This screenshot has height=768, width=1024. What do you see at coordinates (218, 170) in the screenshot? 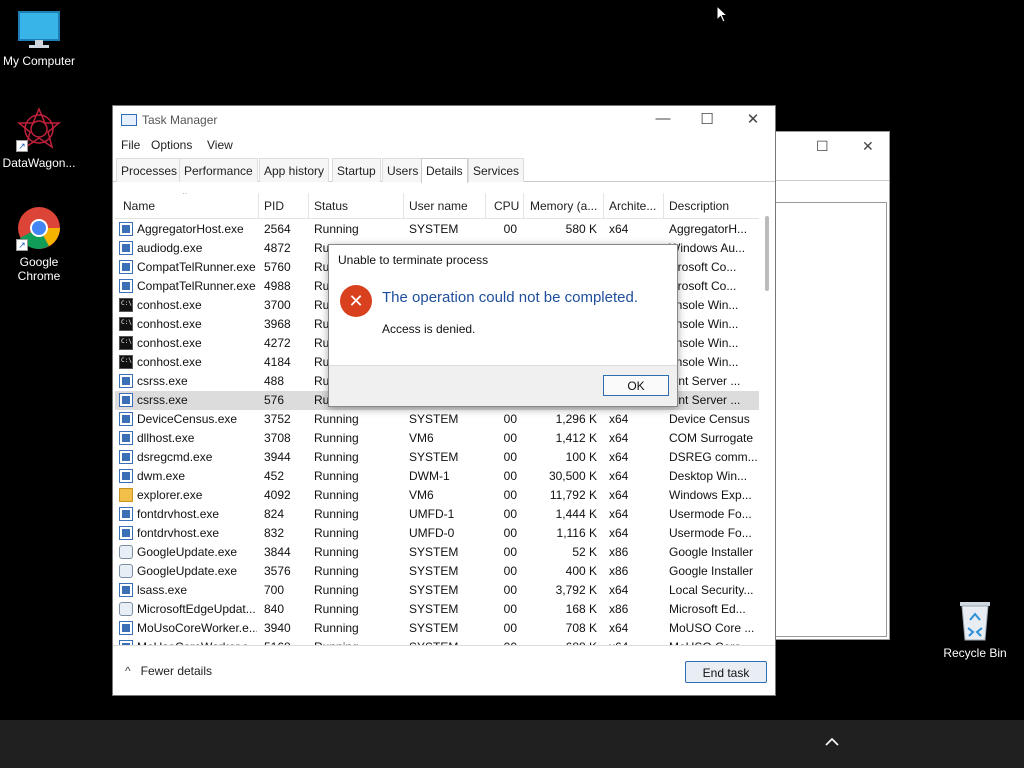
I see `tab-performance: Performance` at bounding box center [218, 170].